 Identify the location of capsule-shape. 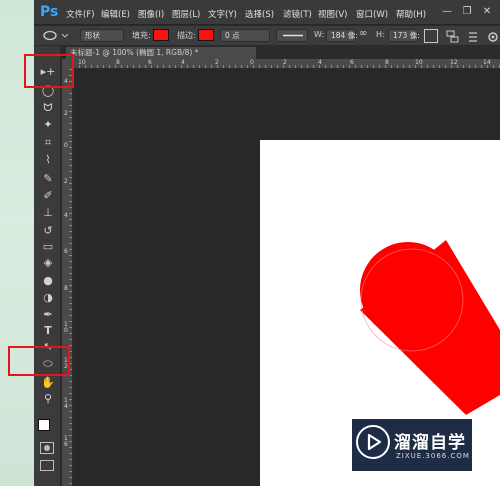
(430, 327).